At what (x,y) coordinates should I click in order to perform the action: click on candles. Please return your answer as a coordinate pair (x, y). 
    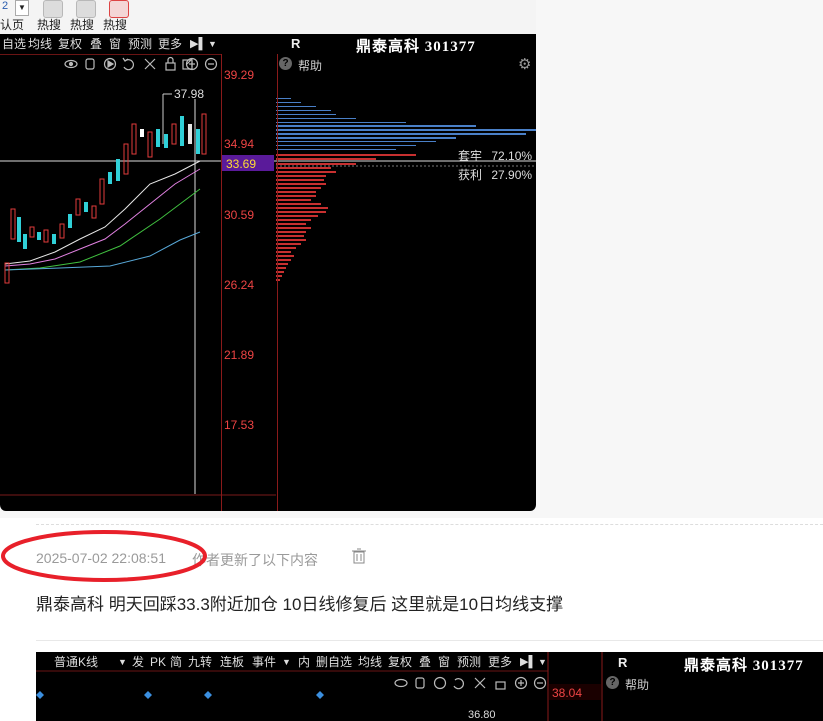
    Looking at the image, I should click on (105, 198).